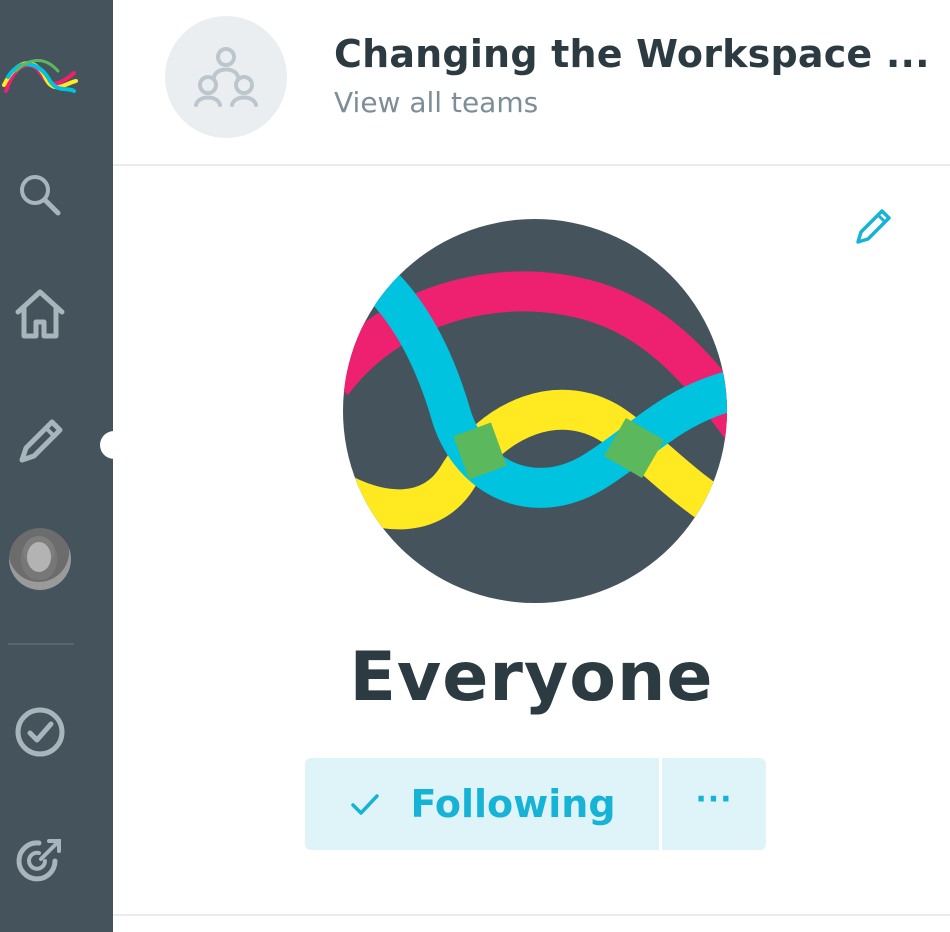  I want to click on pencil-icon, so click(40, 442).